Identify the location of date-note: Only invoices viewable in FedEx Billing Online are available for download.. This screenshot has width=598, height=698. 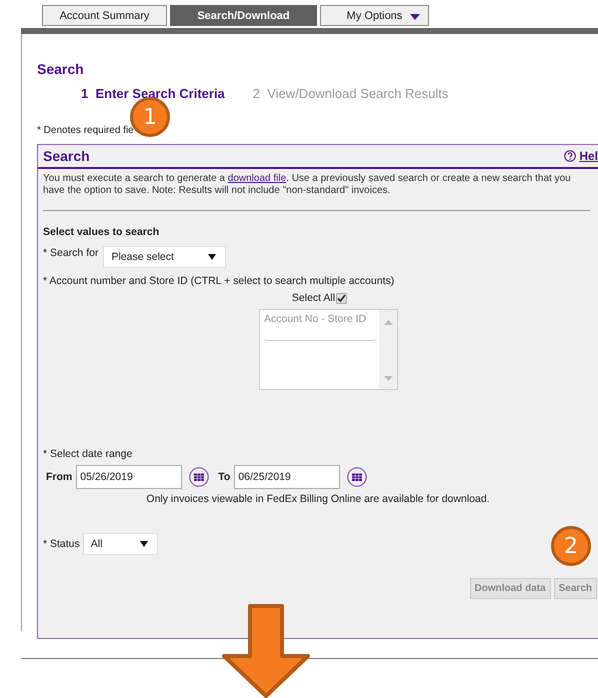
(318, 499).